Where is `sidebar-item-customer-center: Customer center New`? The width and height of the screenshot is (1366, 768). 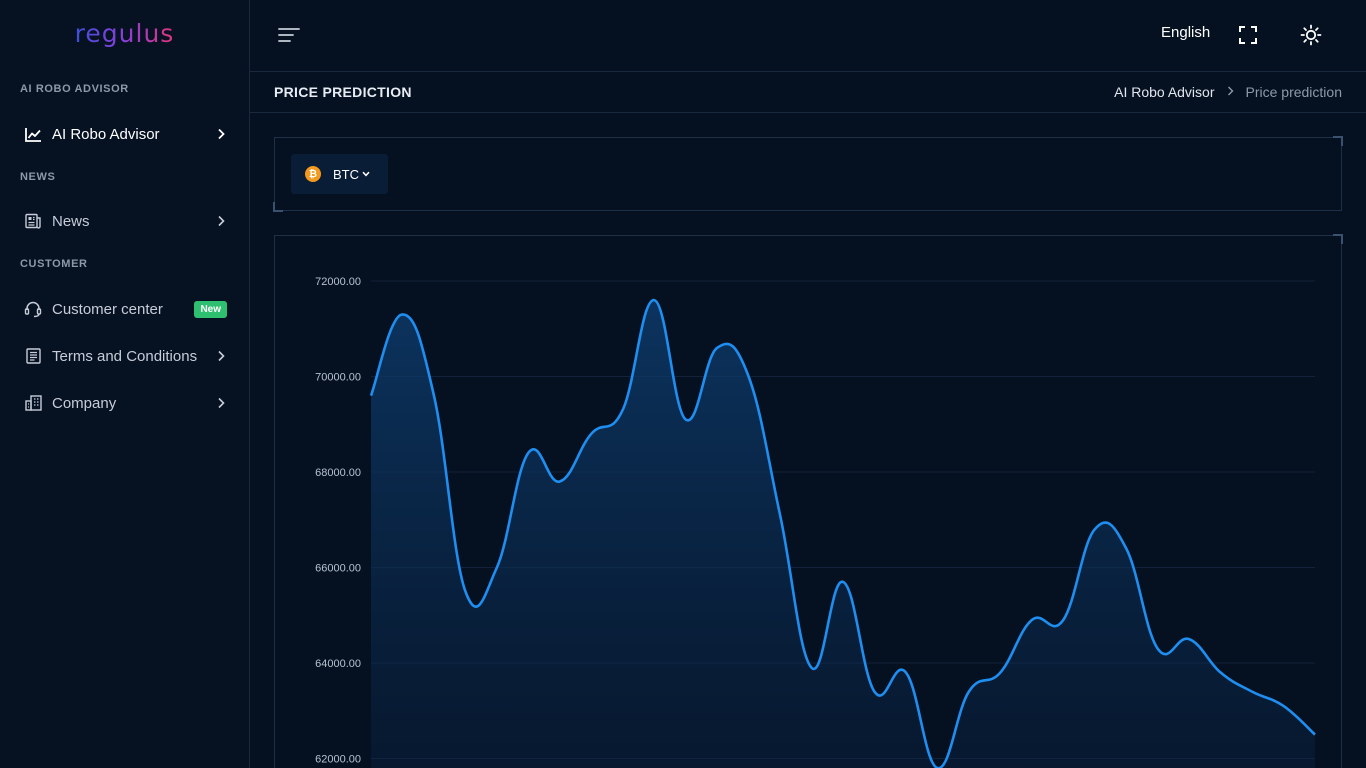 sidebar-item-customer-center: Customer center New is located at coordinates (124, 309).